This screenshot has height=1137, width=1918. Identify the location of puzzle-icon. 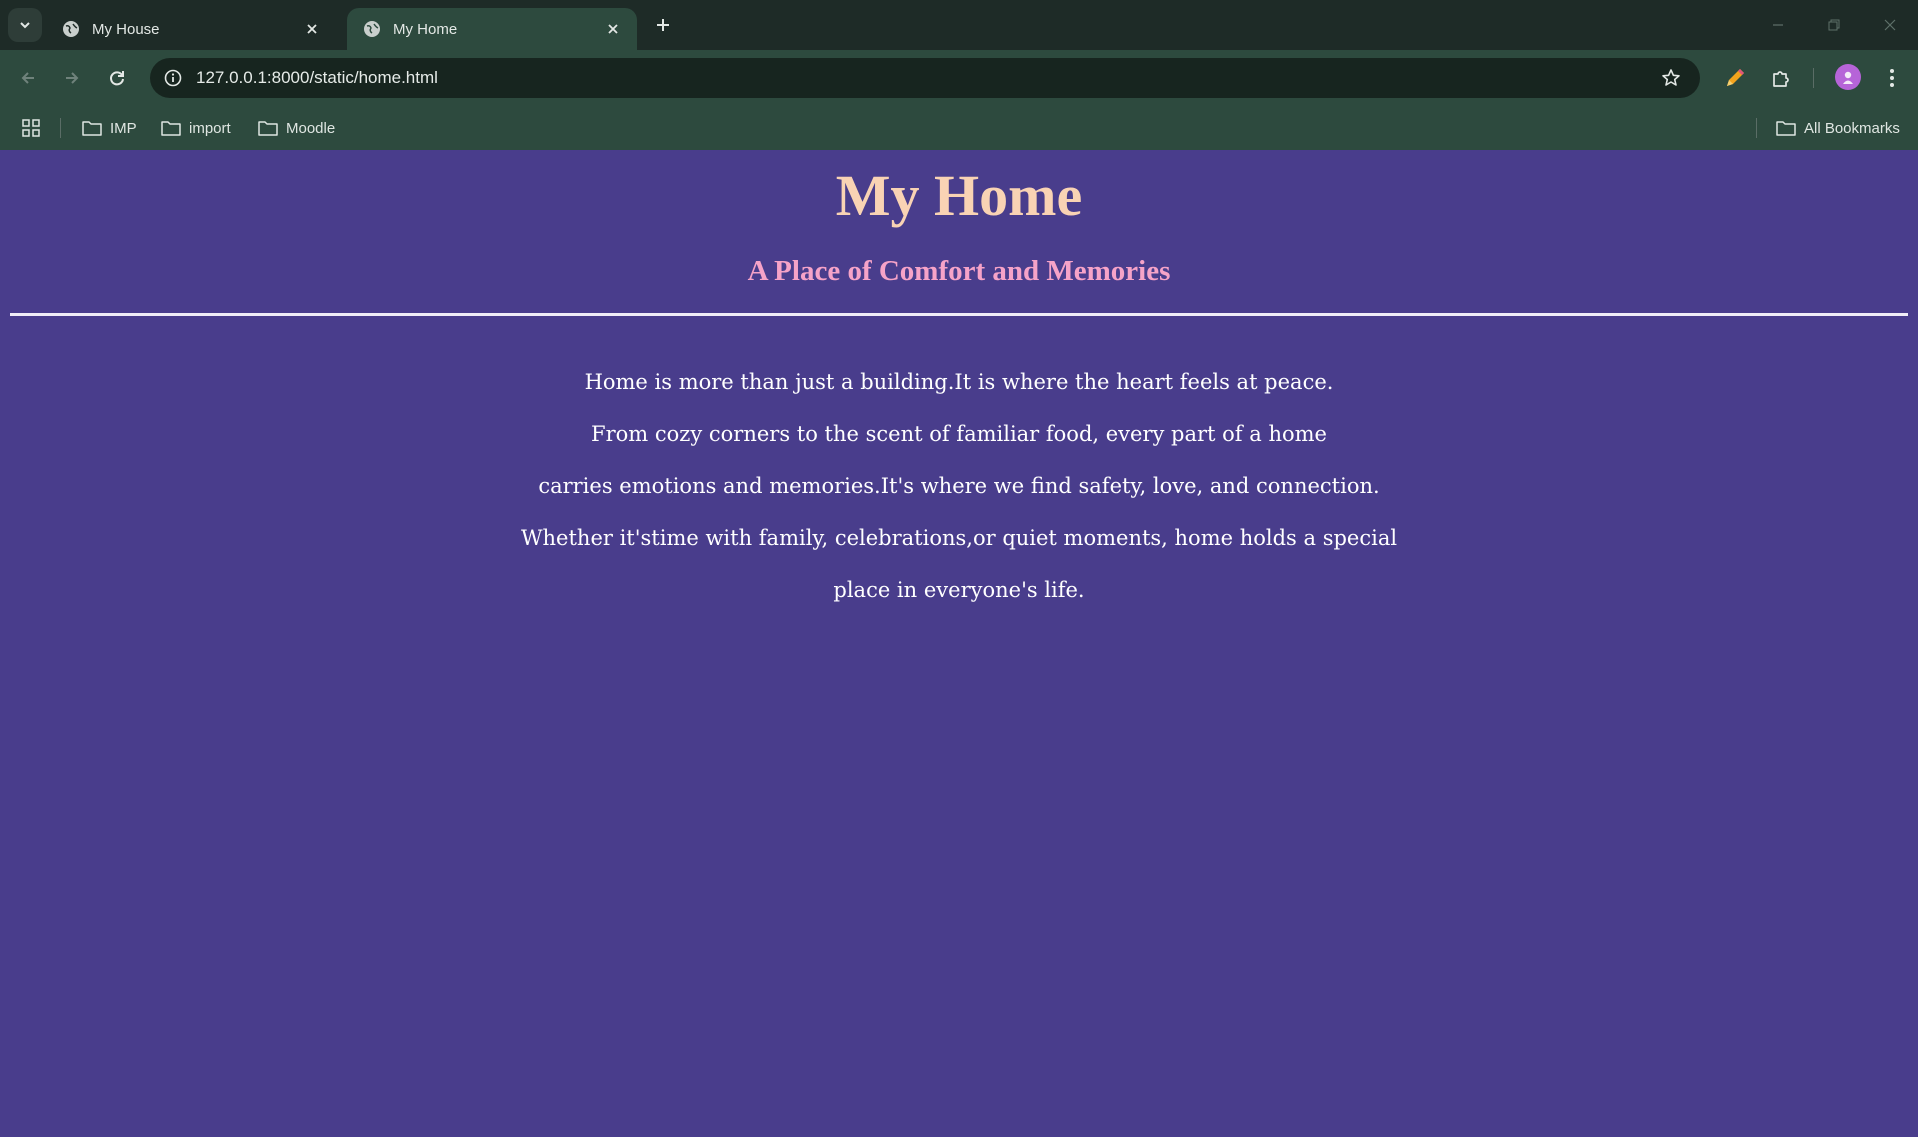
(1781, 78).